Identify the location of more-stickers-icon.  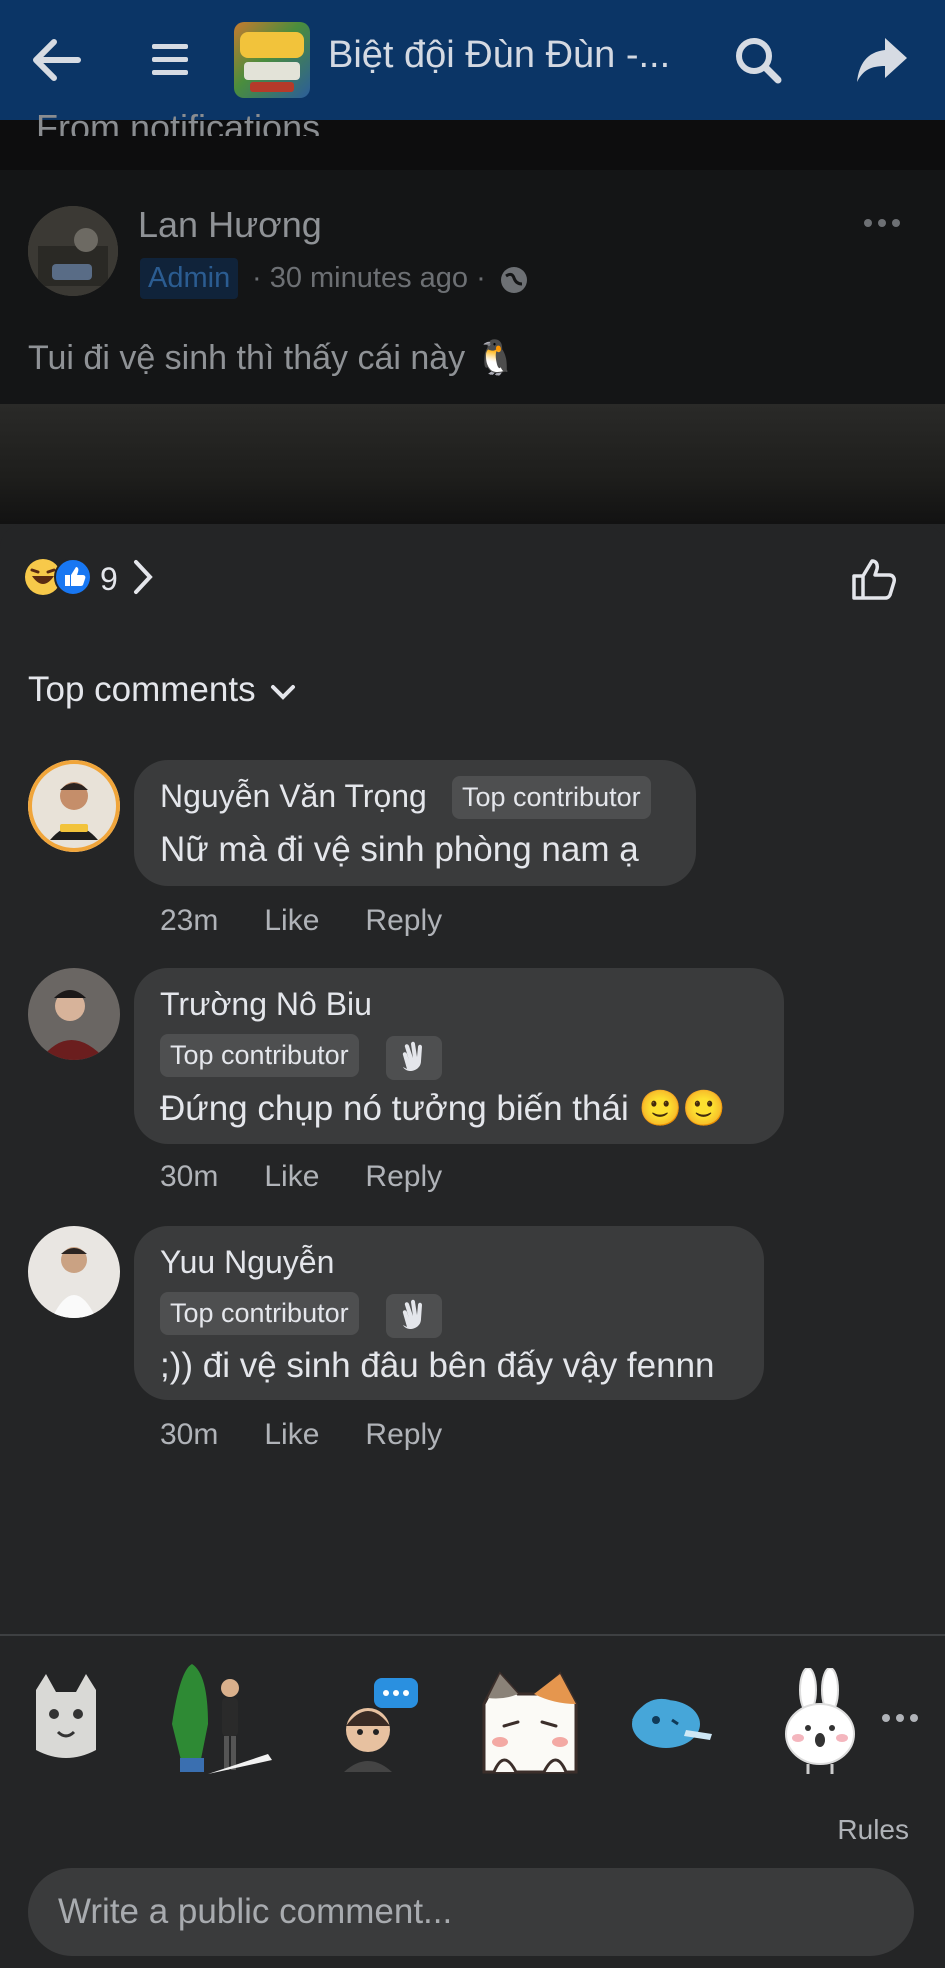
(900, 1718).